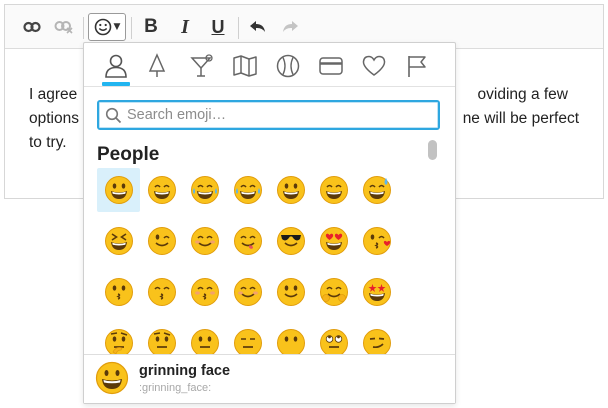  I want to click on kissing-closed-eyes-icon, so click(204, 292).